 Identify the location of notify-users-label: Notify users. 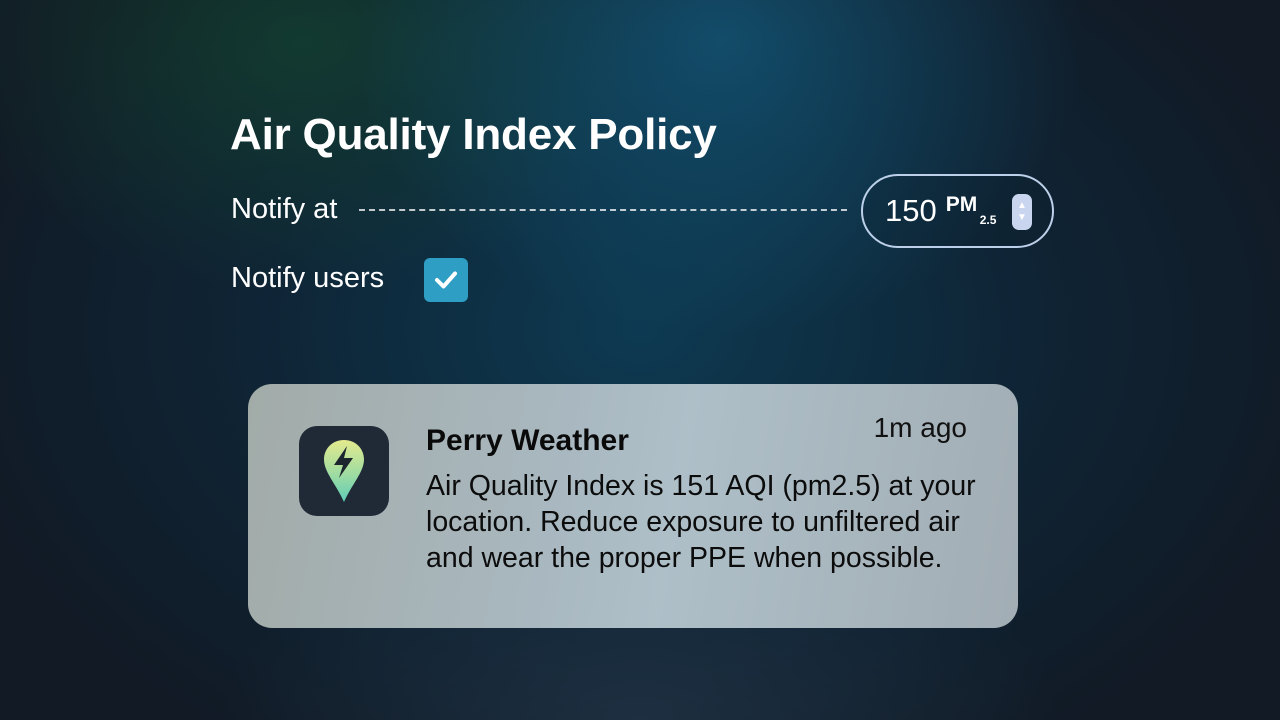
(308, 278).